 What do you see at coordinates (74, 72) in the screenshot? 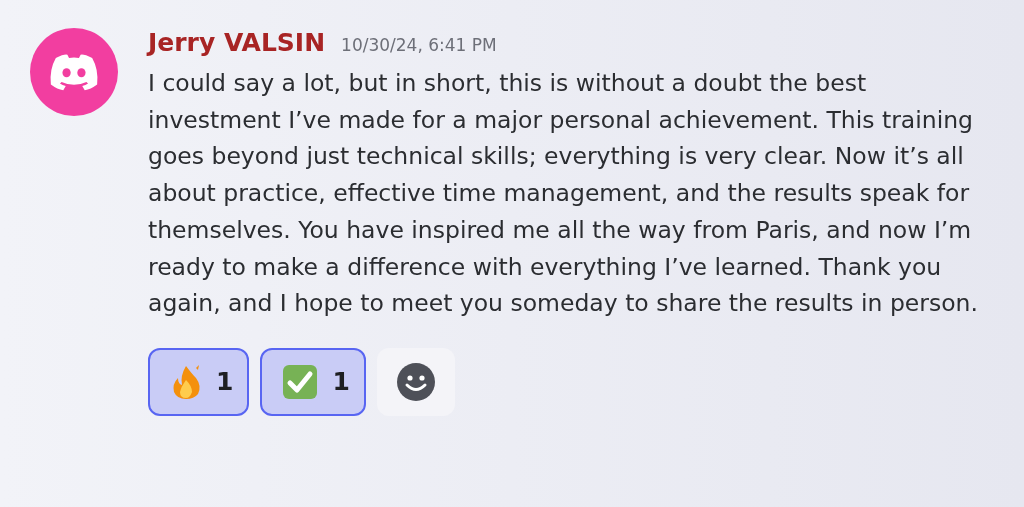
I see `controller-face-icon` at bounding box center [74, 72].